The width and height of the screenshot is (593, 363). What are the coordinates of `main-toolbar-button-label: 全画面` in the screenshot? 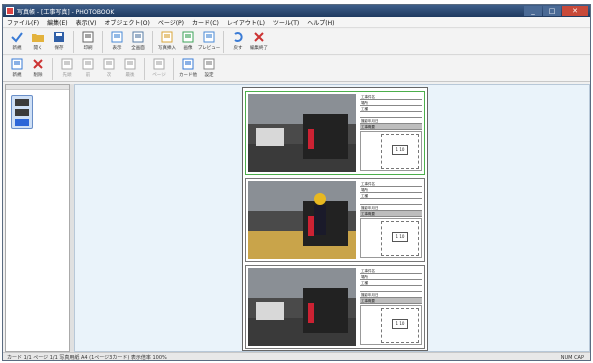 It's located at (138, 48).